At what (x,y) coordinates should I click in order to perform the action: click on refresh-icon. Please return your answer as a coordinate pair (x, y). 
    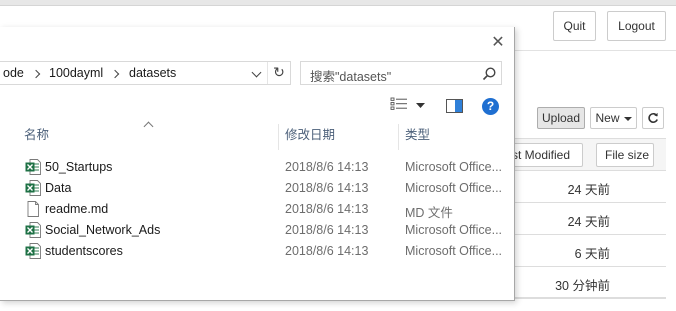
    Looking at the image, I should click on (653, 117).